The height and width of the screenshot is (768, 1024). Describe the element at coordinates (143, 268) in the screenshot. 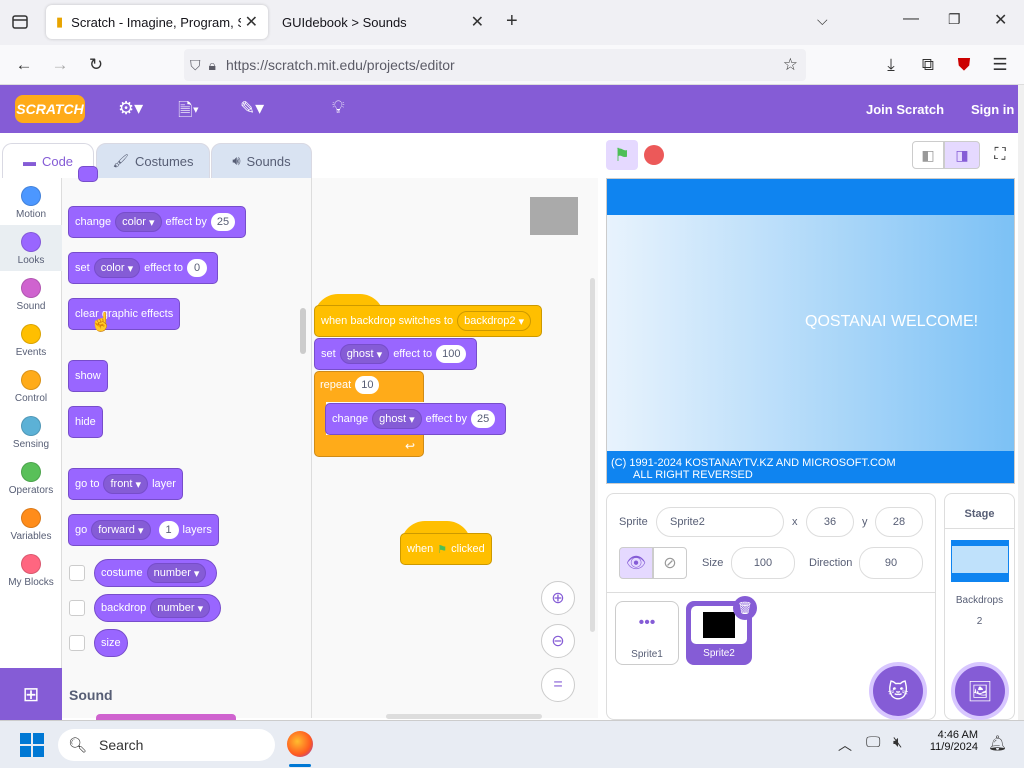

I see `block-set-effect: set color ▾ effect to 0` at that location.